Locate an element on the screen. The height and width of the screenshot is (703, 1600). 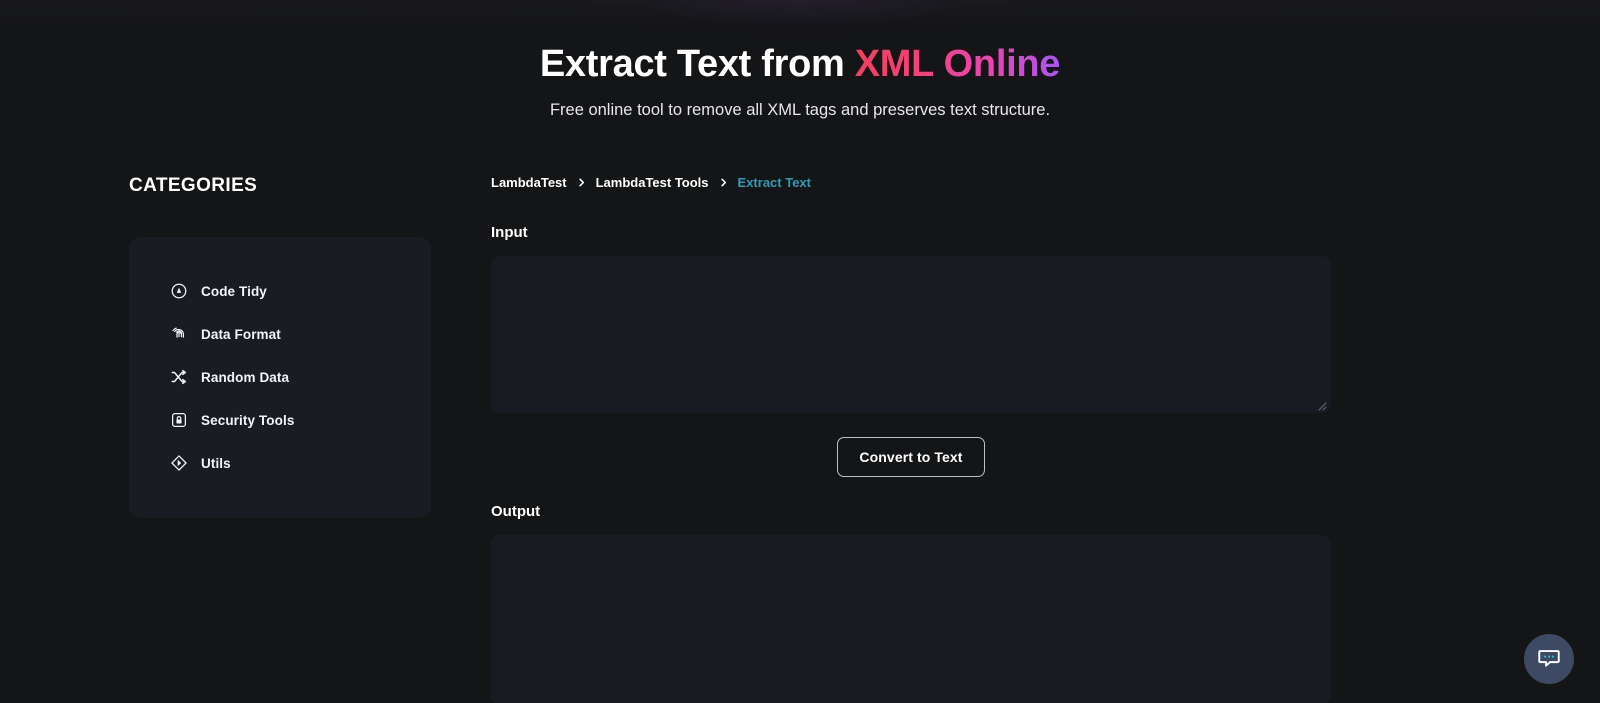
fingerprint-icon is located at coordinates (179, 334).